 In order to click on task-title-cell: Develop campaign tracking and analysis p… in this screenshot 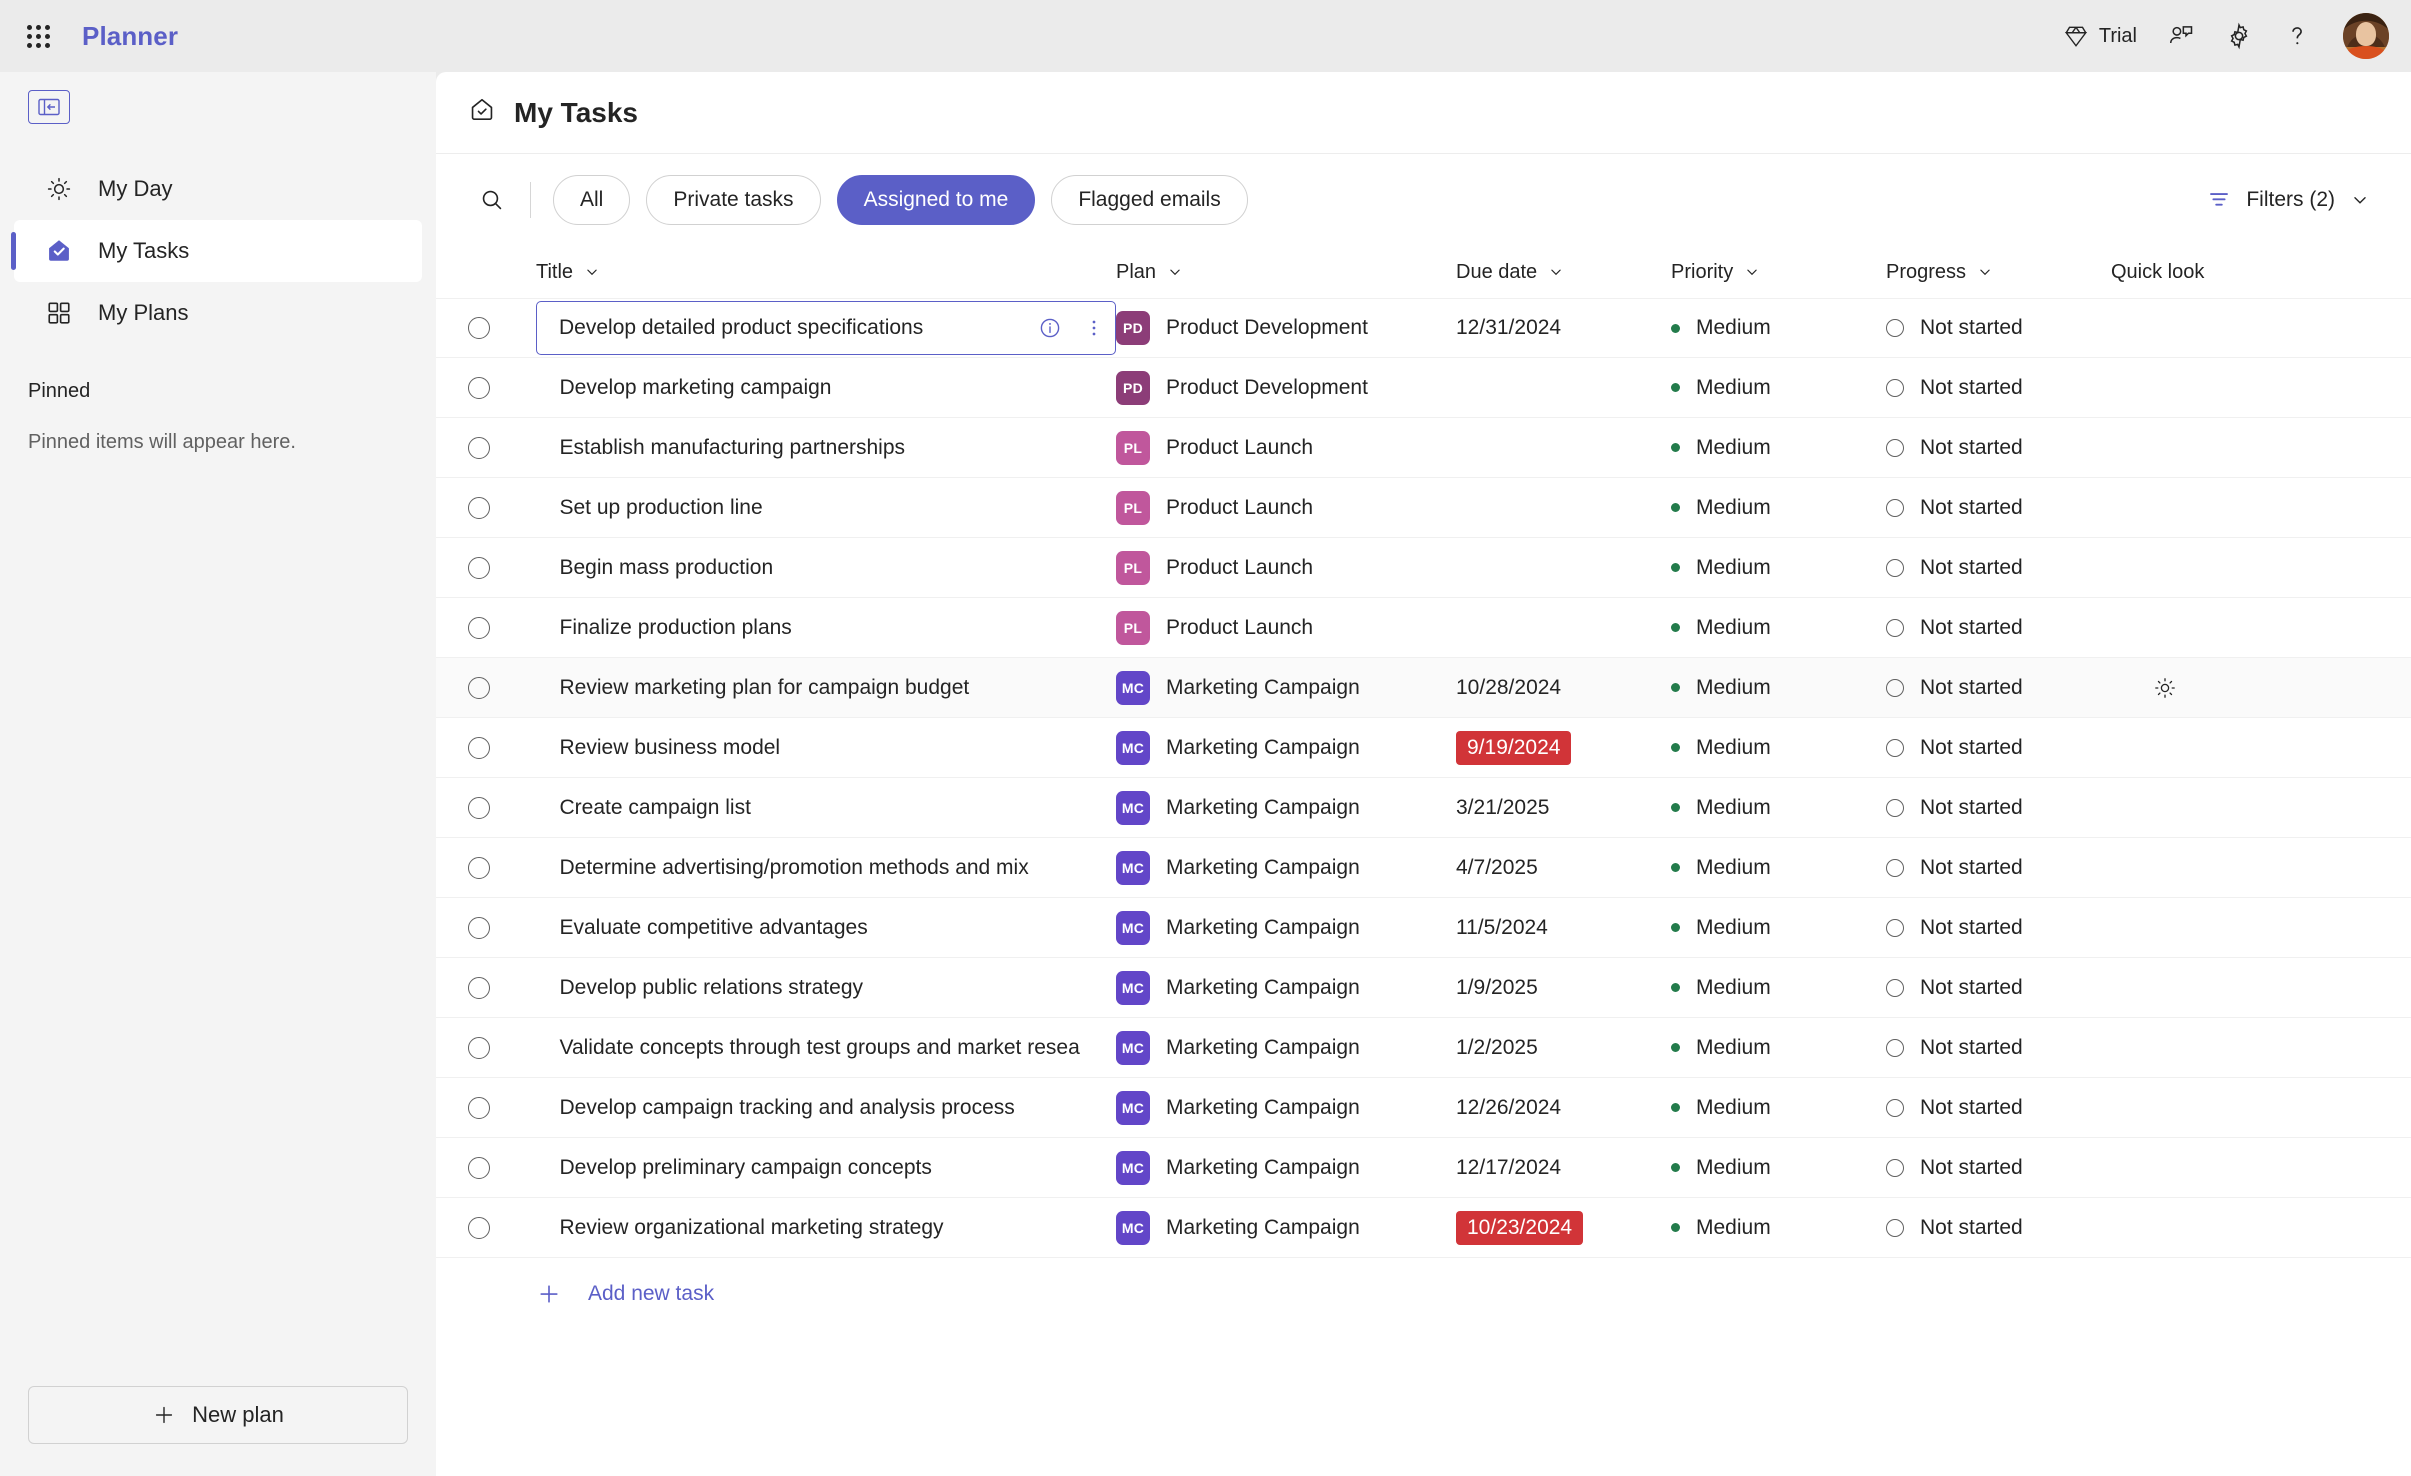, I will do `click(826, 1108)`.